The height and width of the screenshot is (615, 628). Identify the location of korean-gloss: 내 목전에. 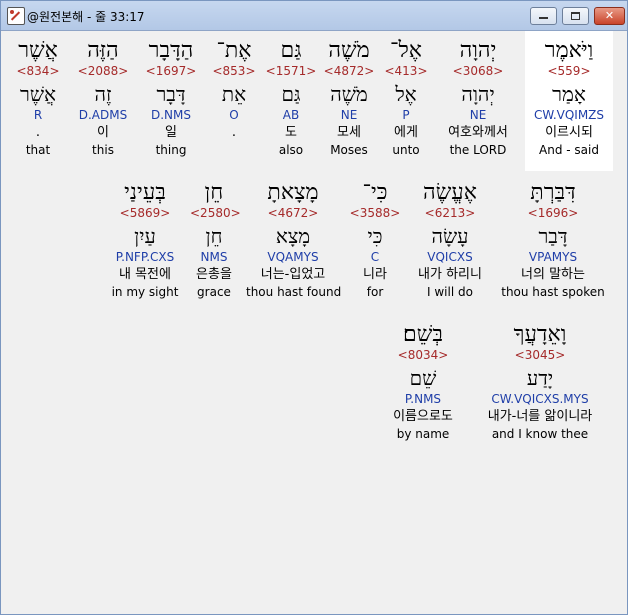
(145, 274).